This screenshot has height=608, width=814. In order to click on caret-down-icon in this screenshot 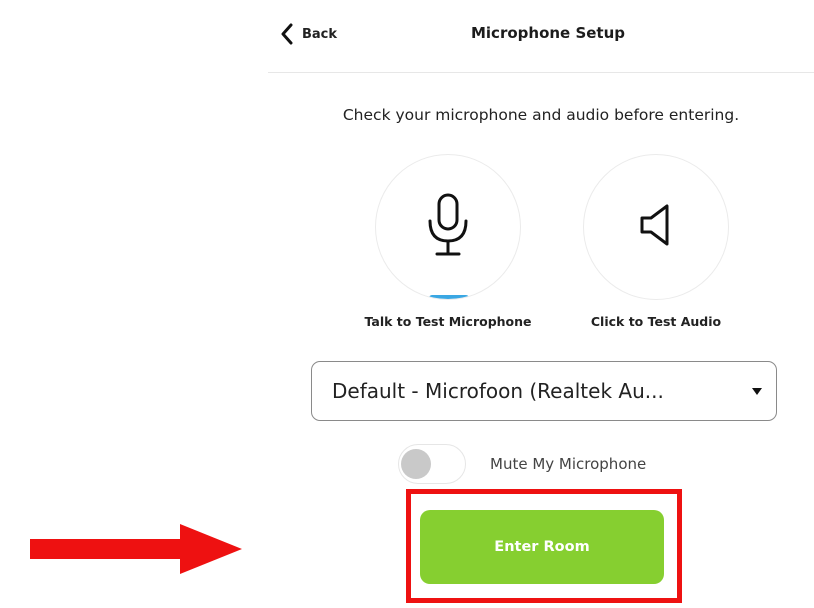, I will do `click(757, 391)`.